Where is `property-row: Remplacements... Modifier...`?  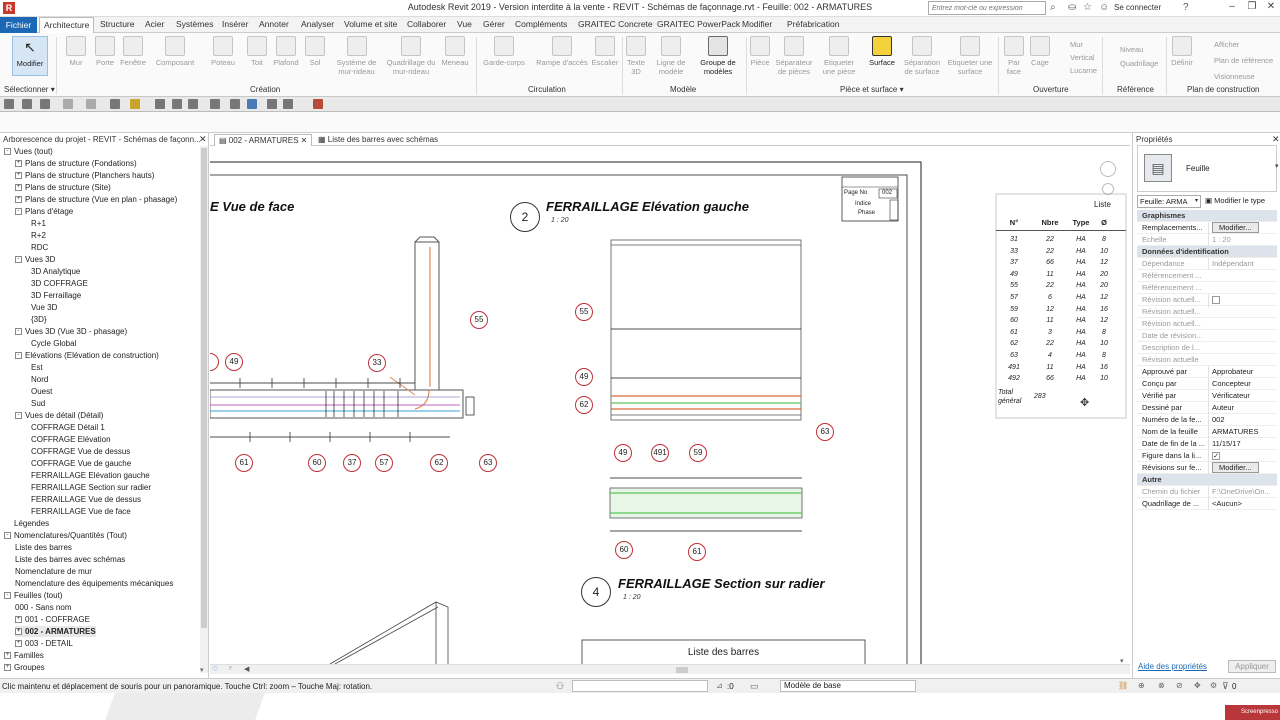 property-row: Remplacements... Modifier... is located at coordinates (1207, 228).